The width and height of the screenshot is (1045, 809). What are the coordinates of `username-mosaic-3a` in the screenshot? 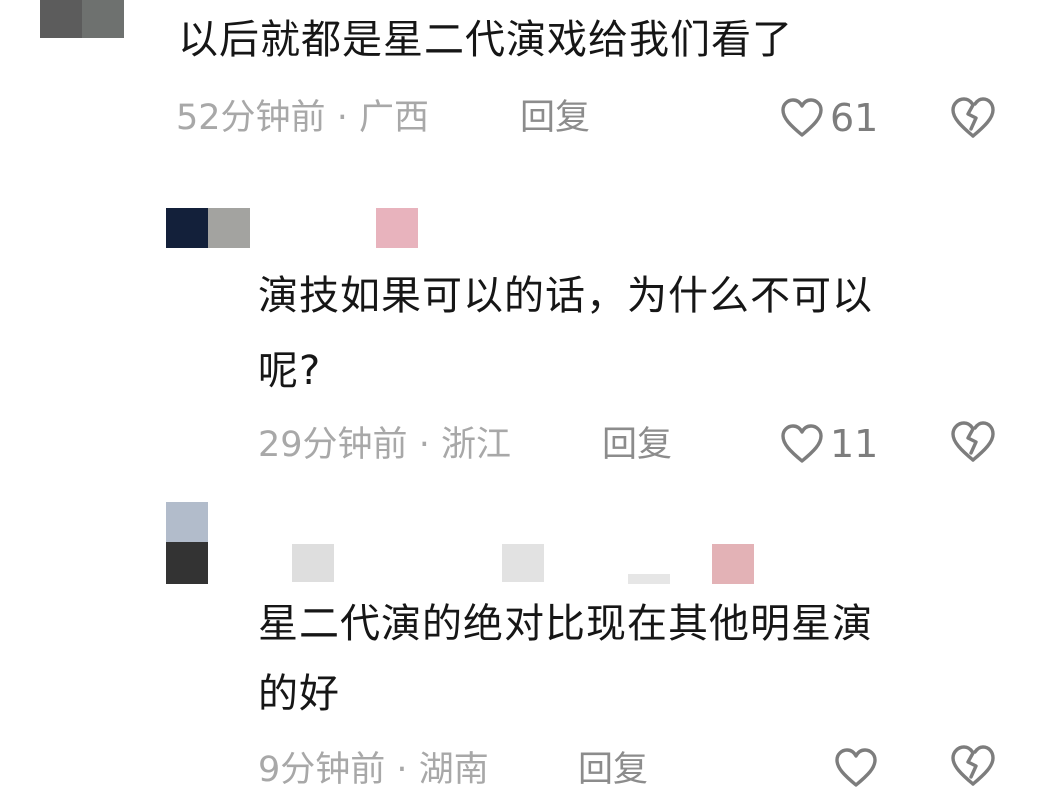 It's located at (313, 563).